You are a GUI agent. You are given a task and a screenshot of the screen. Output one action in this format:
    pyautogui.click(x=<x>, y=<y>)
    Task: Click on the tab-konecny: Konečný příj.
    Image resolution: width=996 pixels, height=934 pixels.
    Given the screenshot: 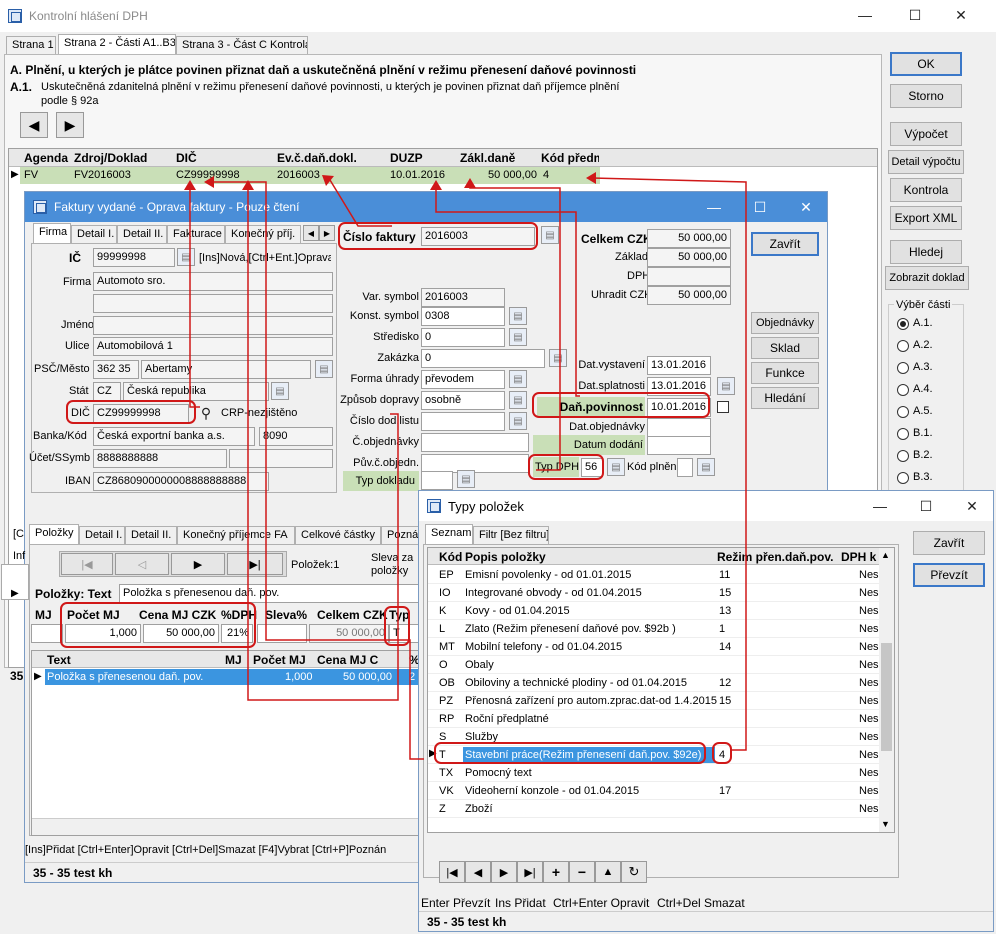 What is the action you would take?
    pyautogui.click(x=263, y=234)
    